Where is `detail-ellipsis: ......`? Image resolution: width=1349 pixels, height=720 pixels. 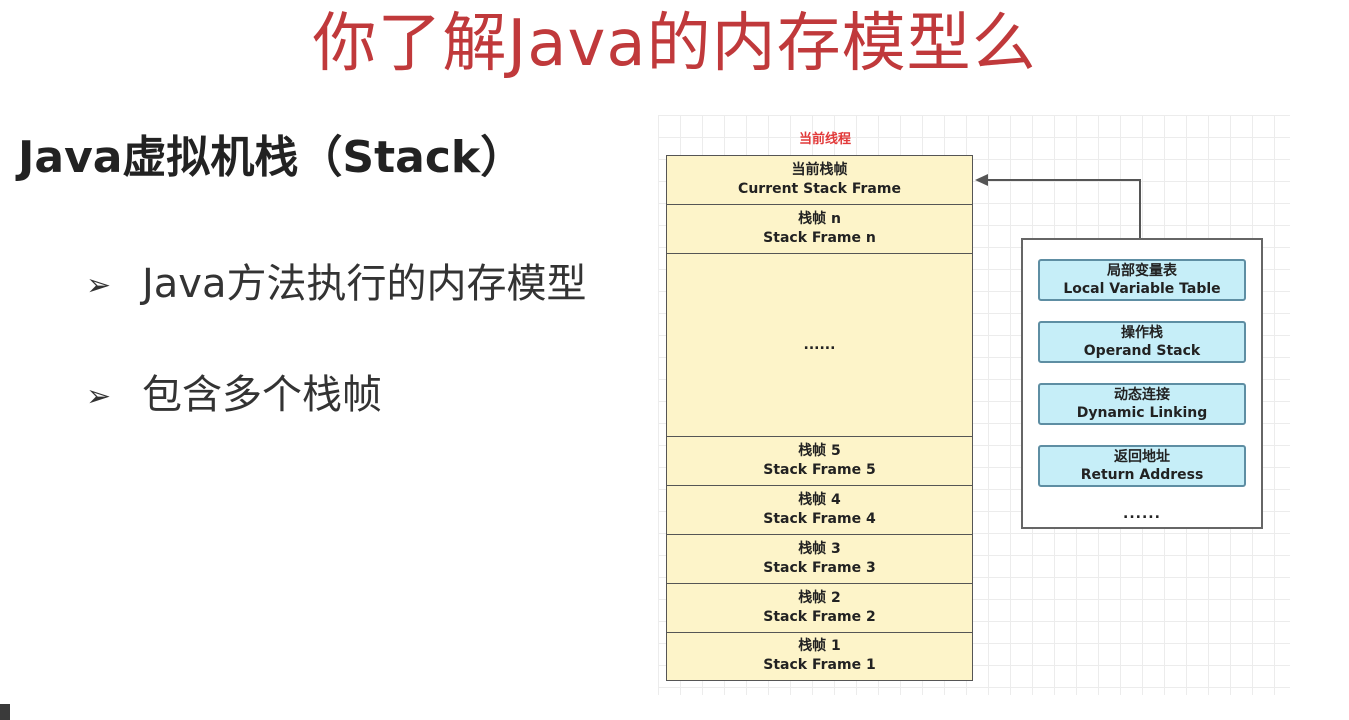 detail-ellipsis: ...... is located at coordinates (1142, 514).